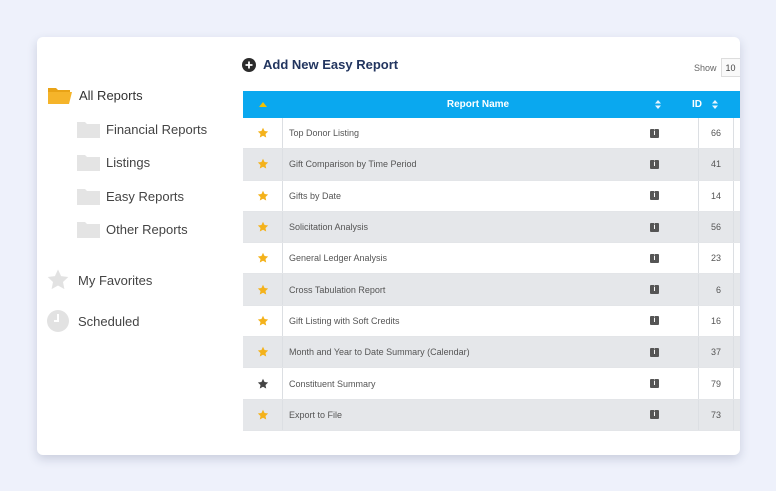 The width and height of the screenshot is (776, 491). Describe the element at coordinates (337, 289) in the screenshot. I see `report-name: Cross Tabulation Report` at that location.